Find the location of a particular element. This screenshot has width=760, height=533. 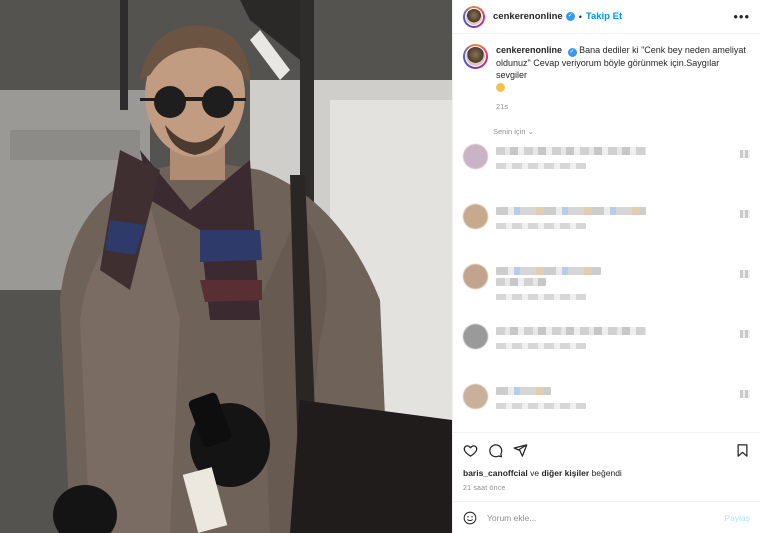

likes-others-link: diğer kişiler is located at coordinates (565, 473).